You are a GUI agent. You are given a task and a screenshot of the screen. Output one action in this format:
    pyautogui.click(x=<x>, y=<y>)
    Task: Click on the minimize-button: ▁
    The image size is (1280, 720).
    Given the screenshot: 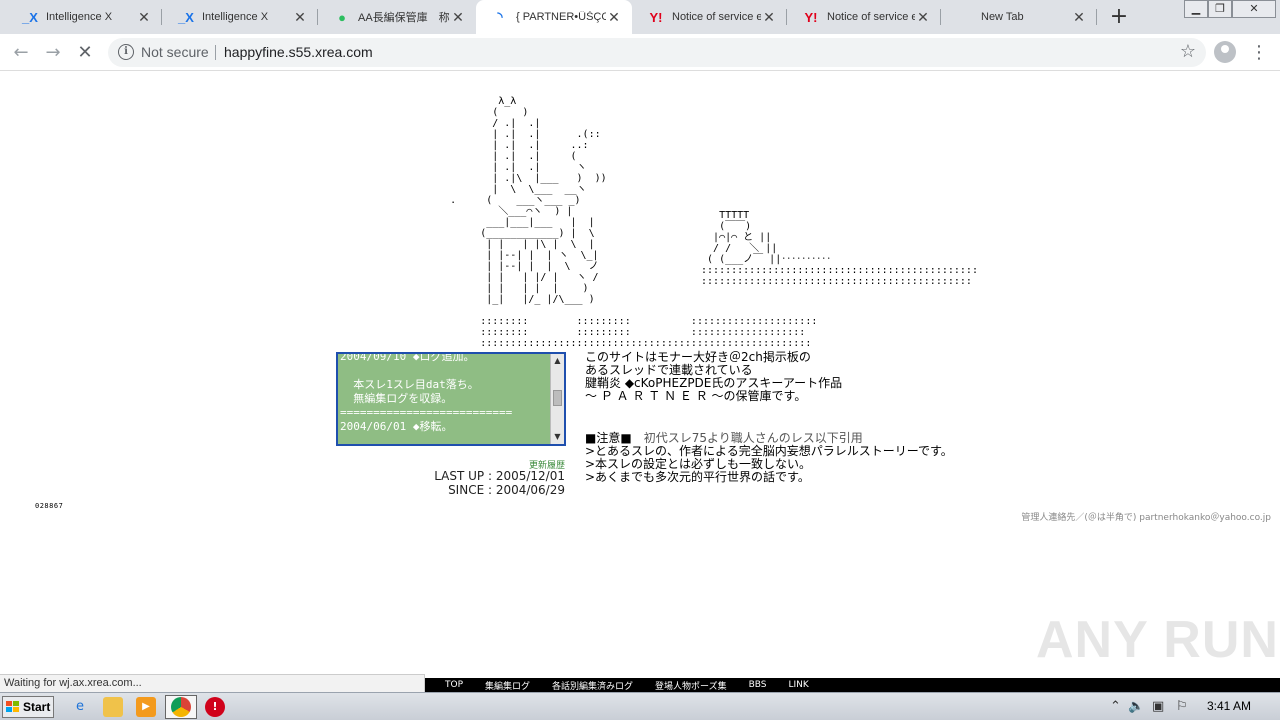 What is the action you would take?
    pyautogui.click(x=1196, y=9)
    